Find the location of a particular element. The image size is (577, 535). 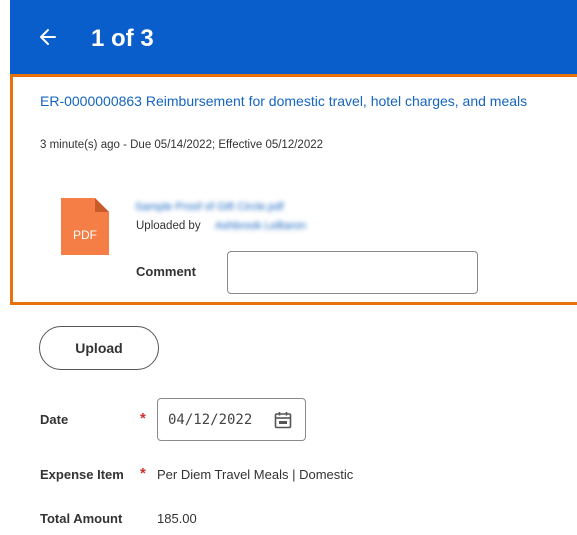

calendar-icon is located at coordinates (283, 420).